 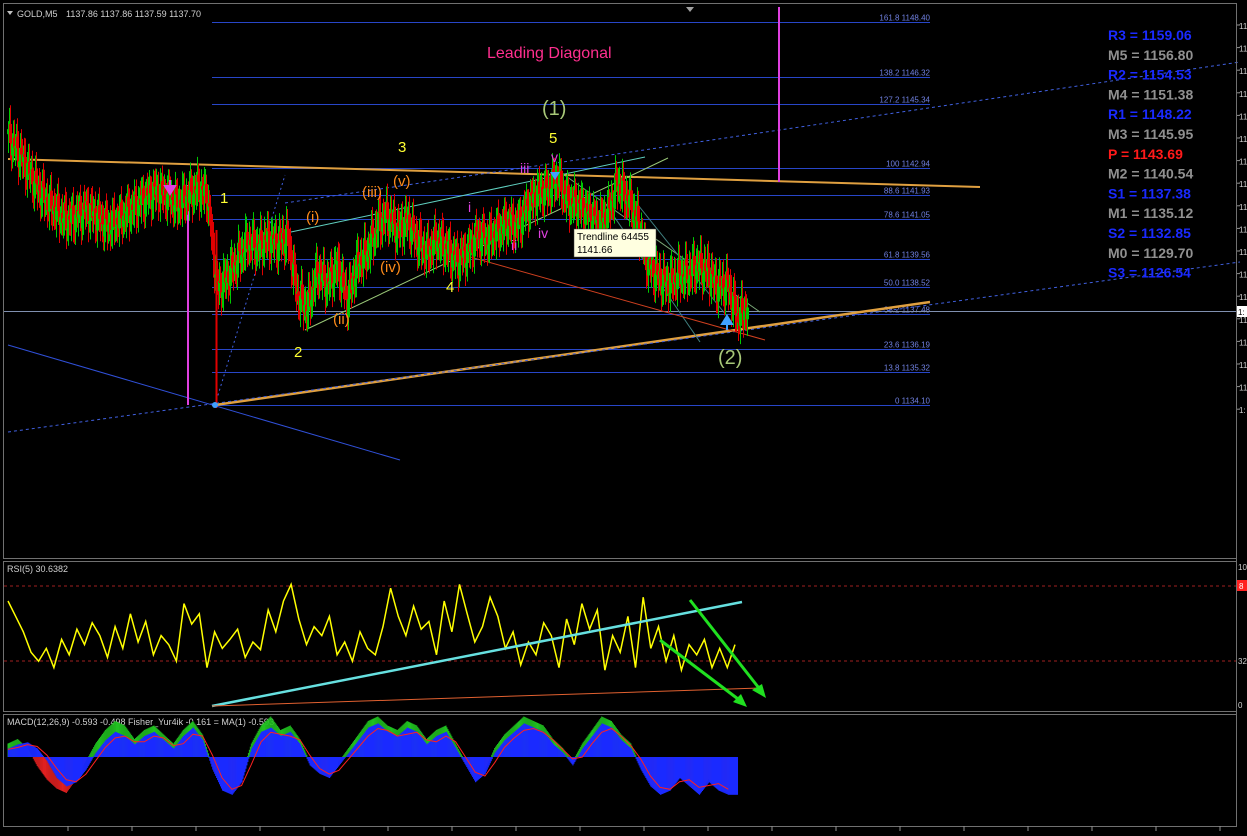 I want to click on wave-minor-iii: (iii), so click(x=372, y=192).